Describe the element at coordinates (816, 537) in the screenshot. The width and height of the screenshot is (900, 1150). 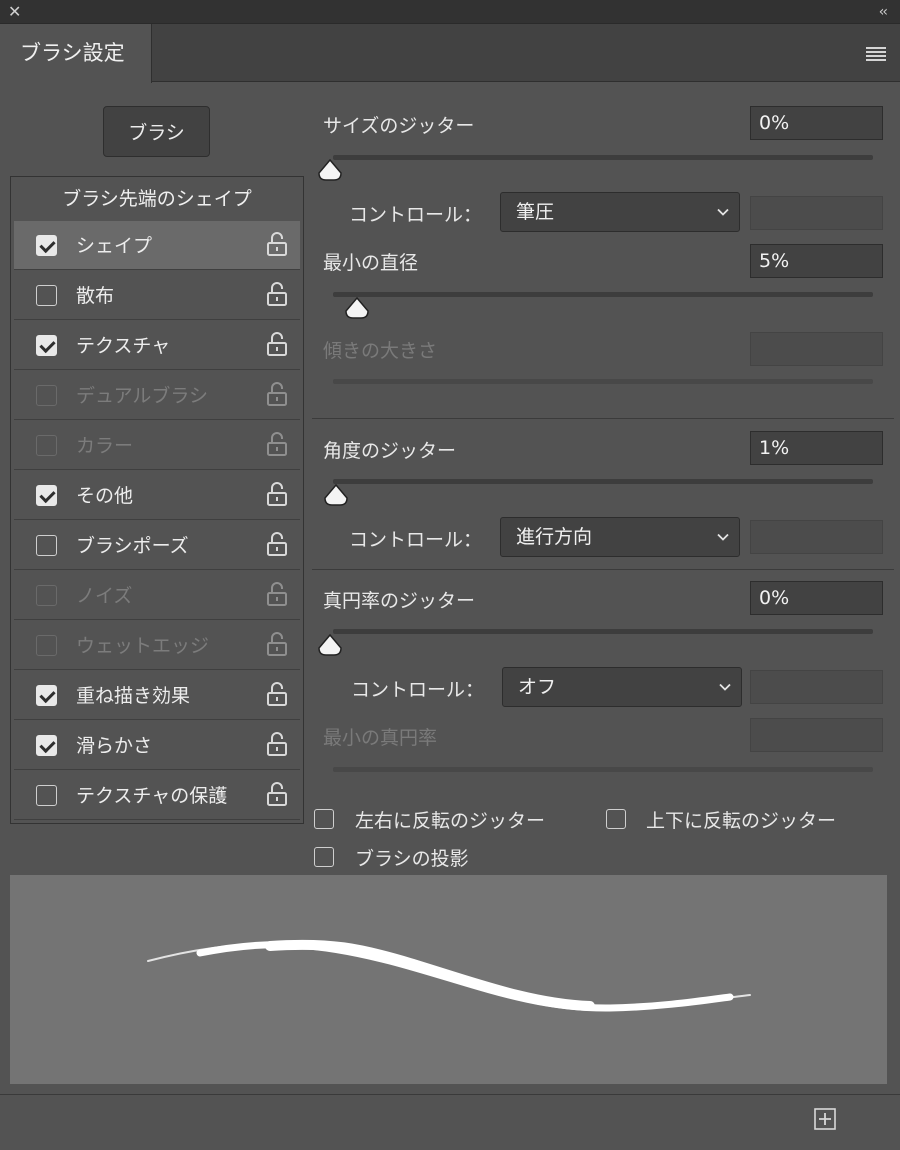
I see `angle-control-extra-field` at that location.